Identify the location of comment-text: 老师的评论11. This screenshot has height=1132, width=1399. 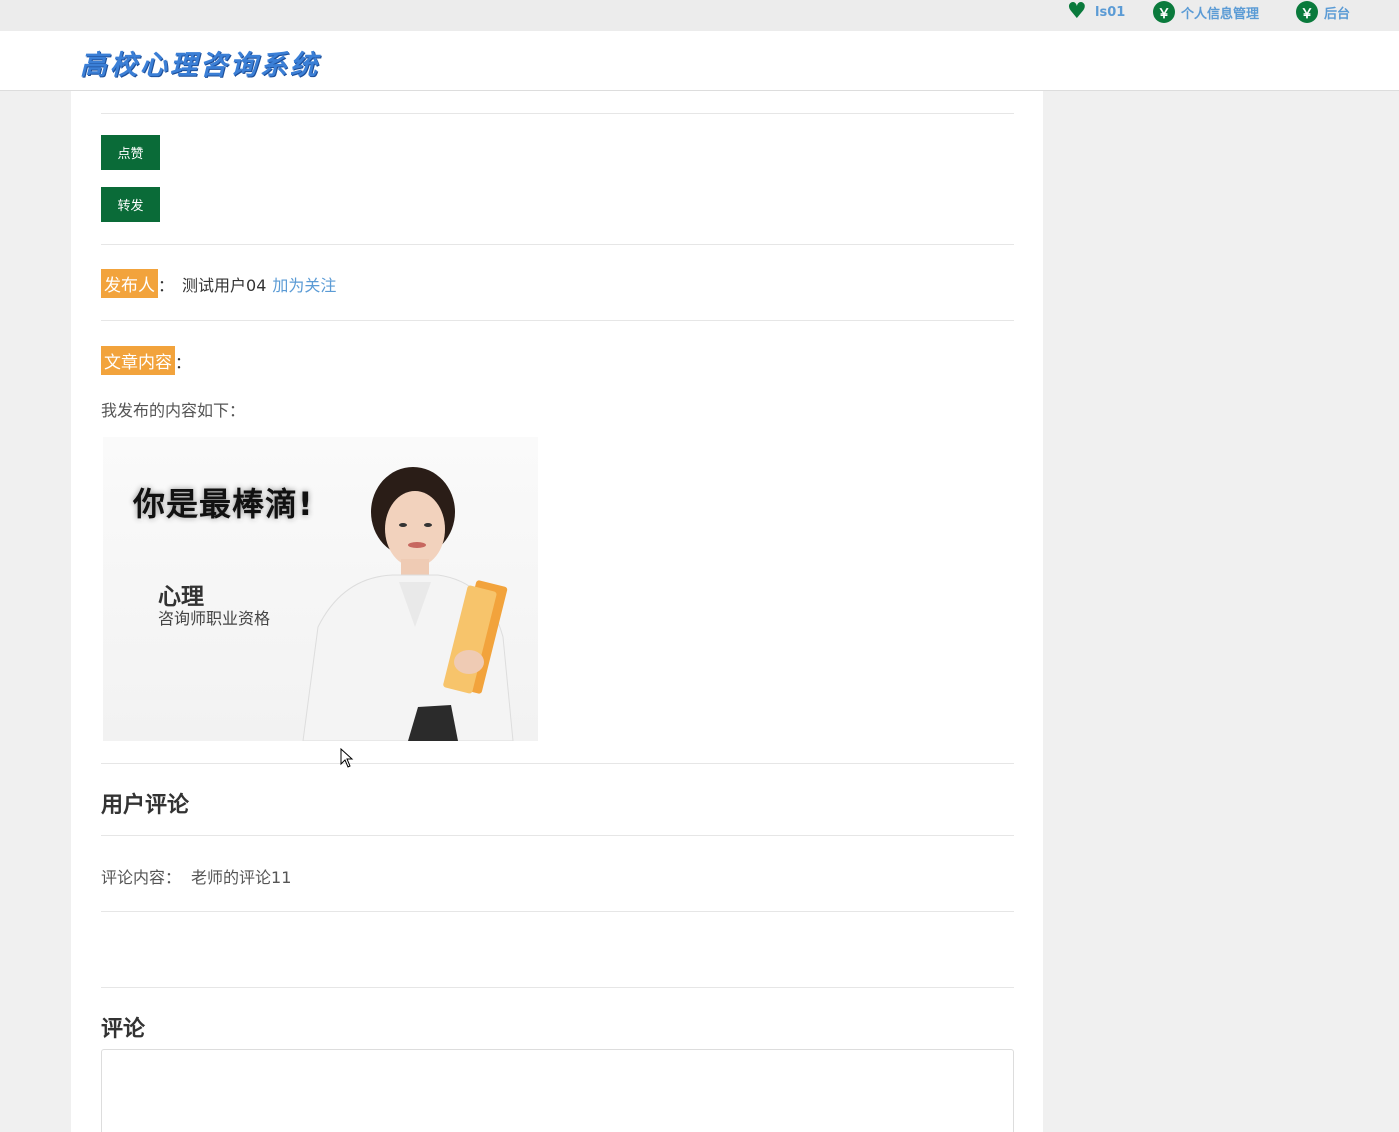
(241, 877).